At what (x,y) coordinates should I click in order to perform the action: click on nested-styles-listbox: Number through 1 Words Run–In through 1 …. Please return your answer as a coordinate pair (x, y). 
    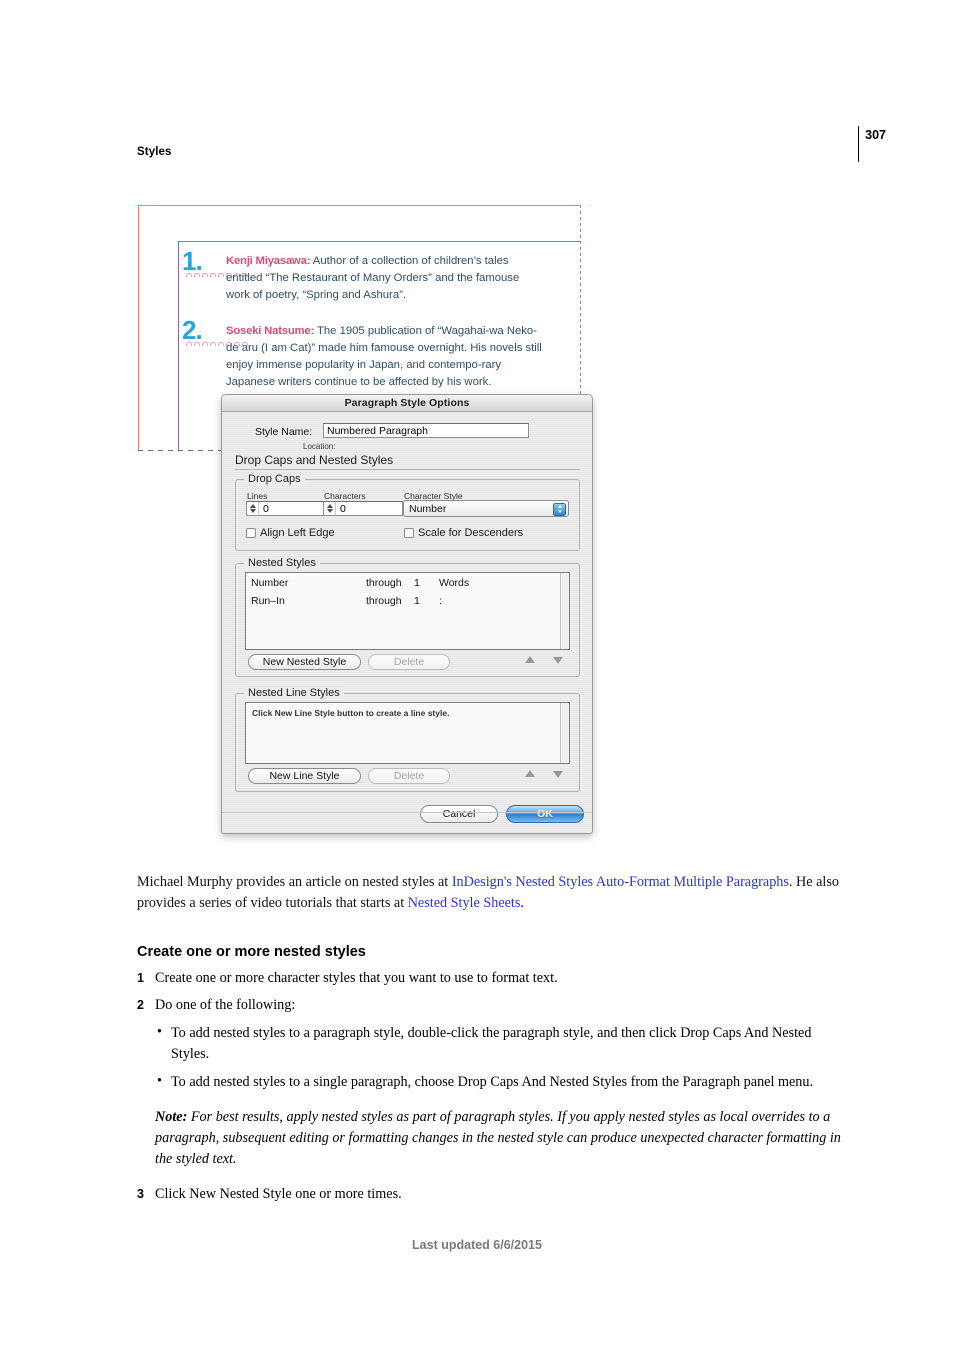
    Looking at the image, I should click on (407, 611).